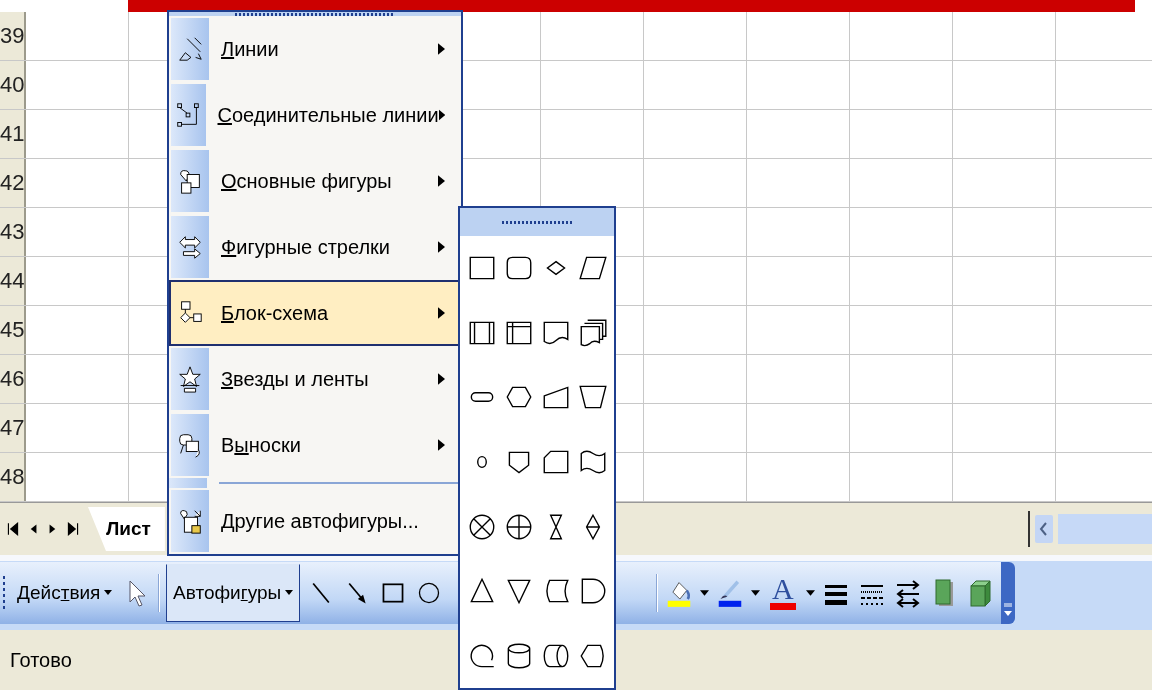 The image size is (1152, 690). What do you see at coordinates (41, 660) in the screenshot?
I see `status-text: Готово` at bounding box center [41, 660].